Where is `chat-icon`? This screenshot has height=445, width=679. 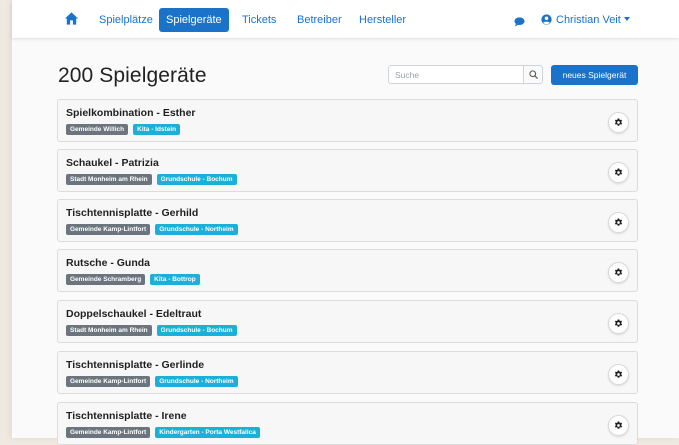 chat-icon is located at coordinates (519, 20).